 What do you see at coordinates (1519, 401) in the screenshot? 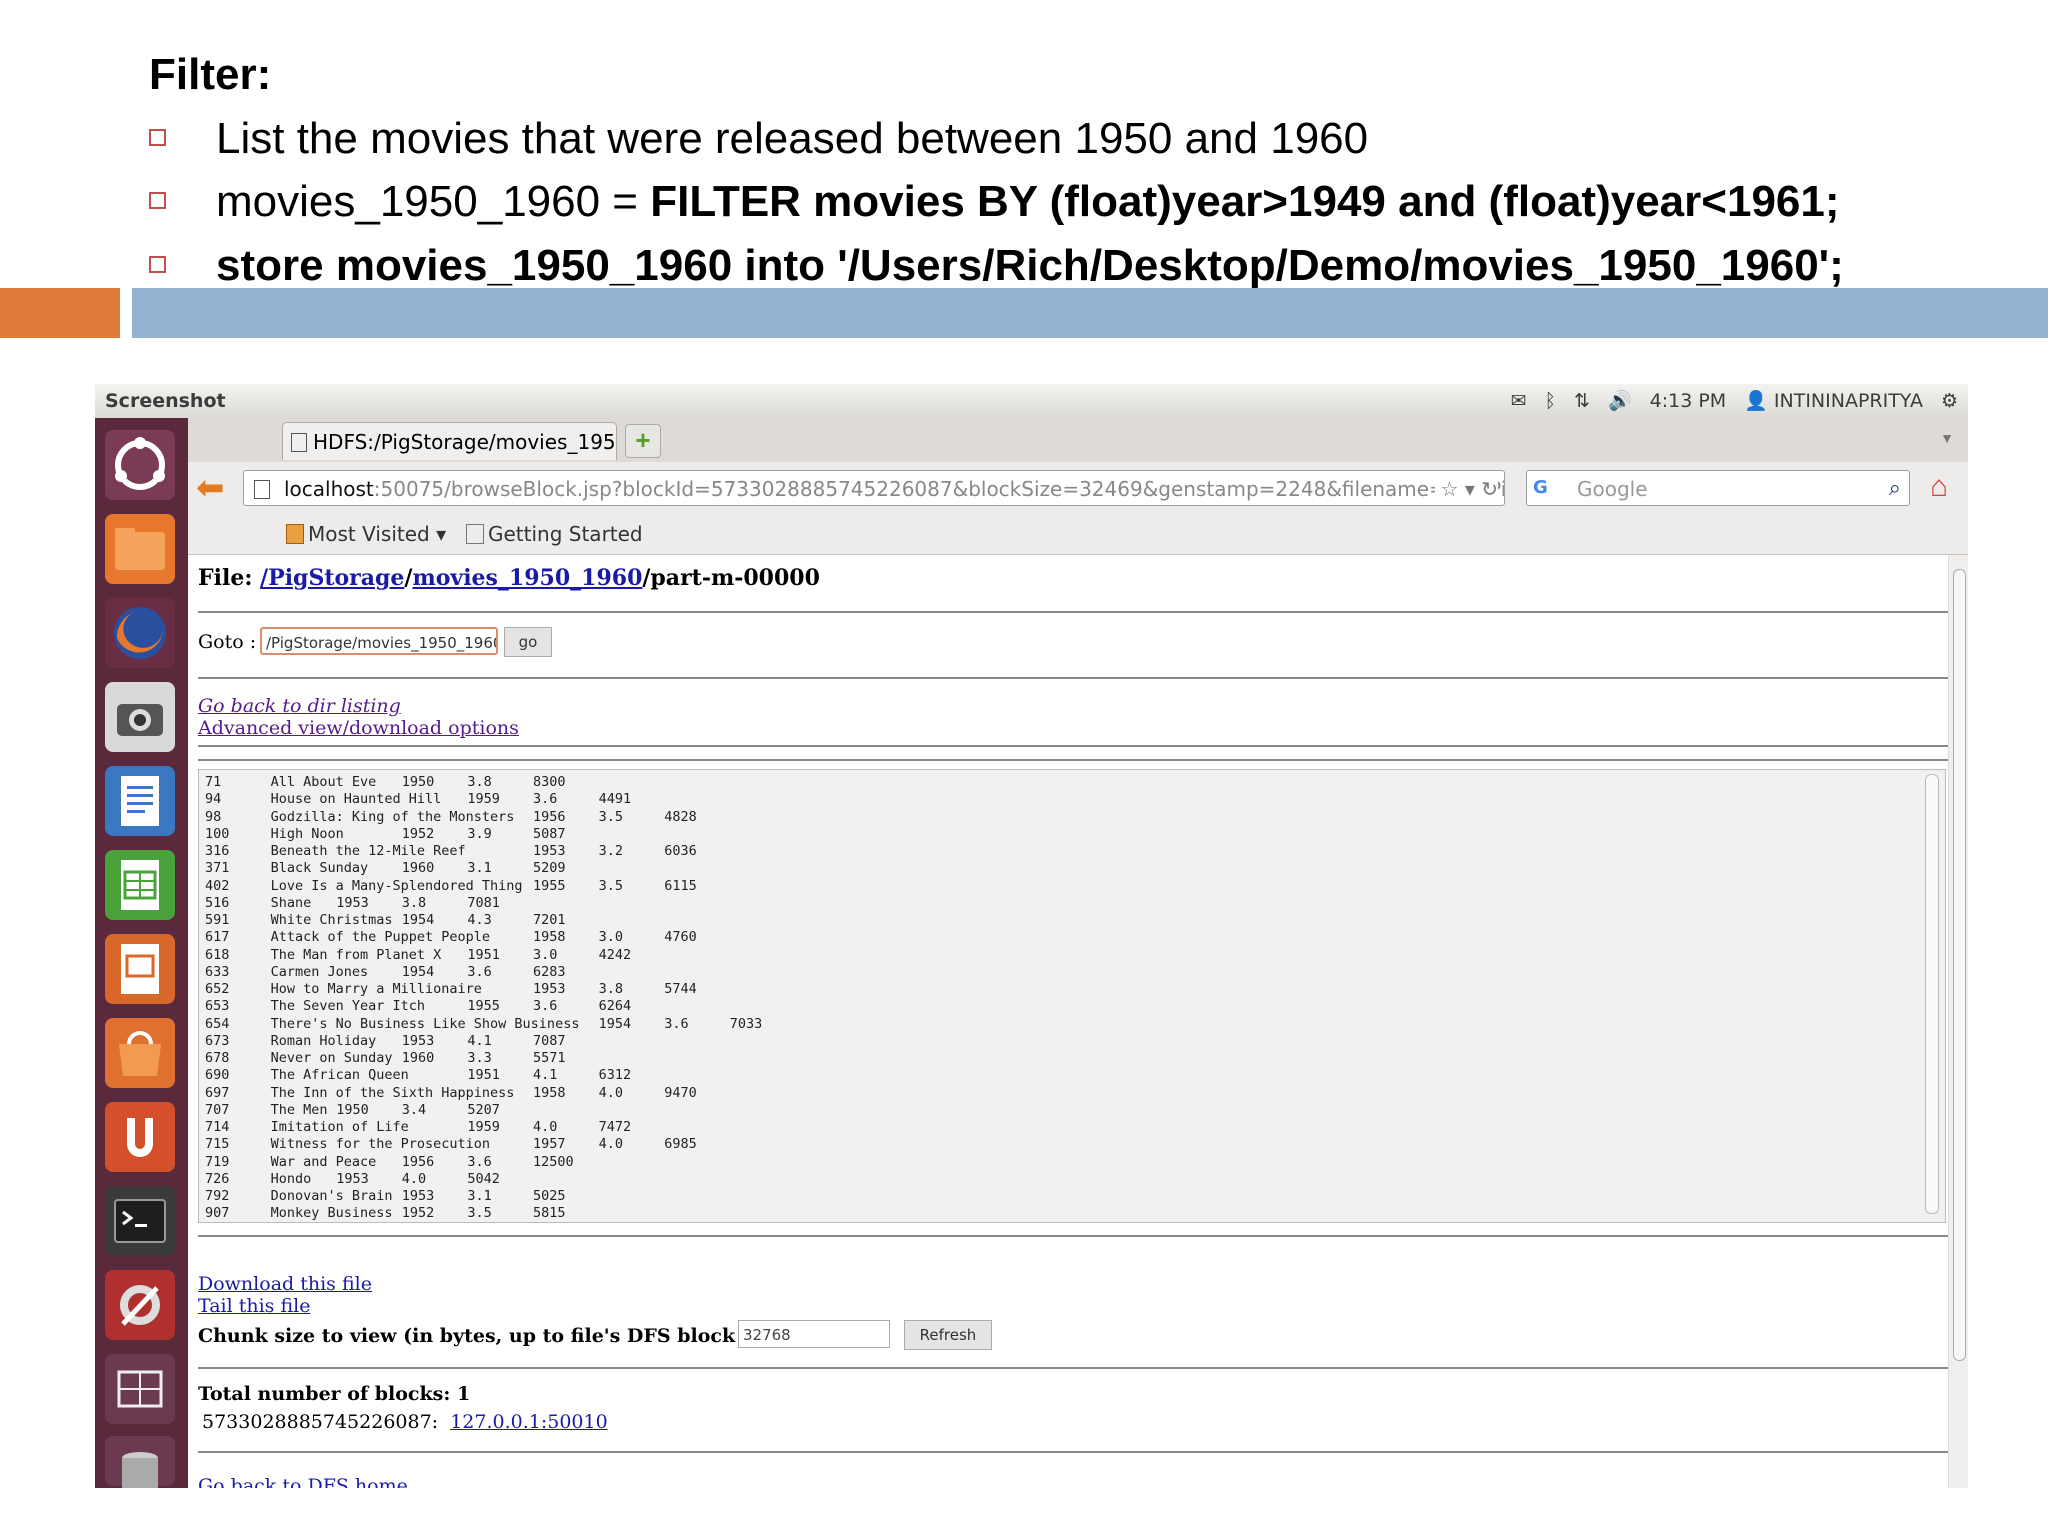
I see `mail-icon: ✉` at bounding box center [1519, 401].